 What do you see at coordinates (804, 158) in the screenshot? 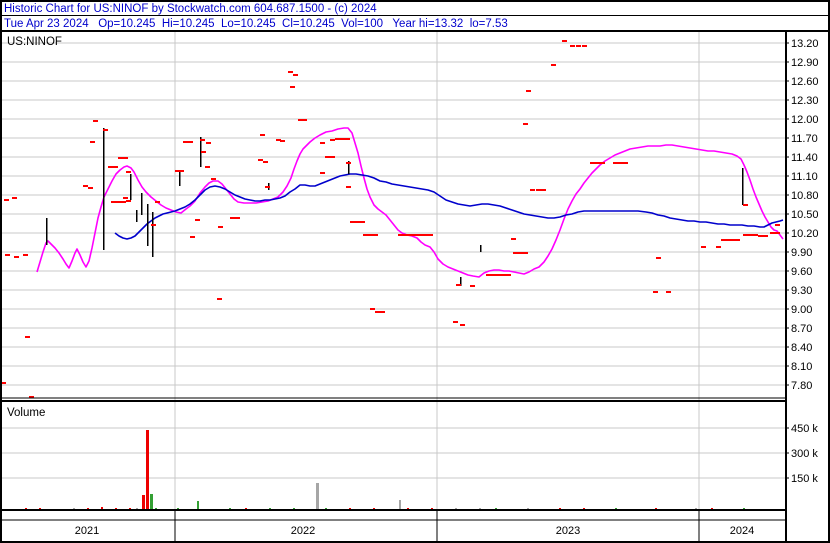
I see `price-axis-label: 11.40` at bounding box center [804, 158].